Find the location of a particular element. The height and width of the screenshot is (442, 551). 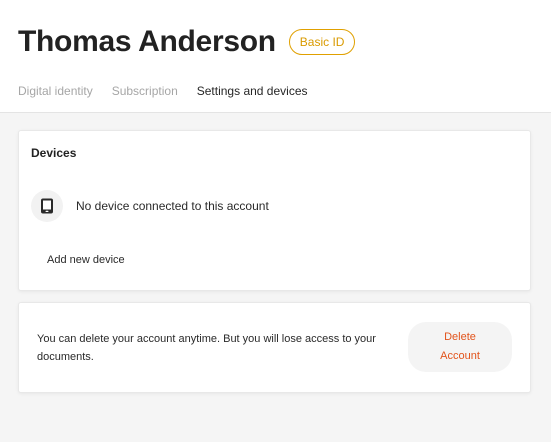

no-device-message: No device connected to this account is located at coordinates (172, 206).